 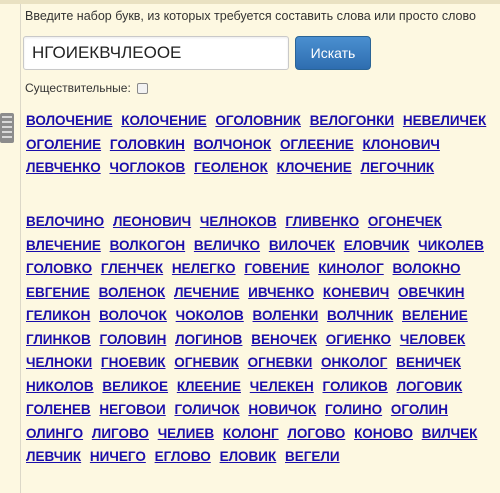 I want to click on word-link: КОНЕВИЧ, so click(x=356, y=292).